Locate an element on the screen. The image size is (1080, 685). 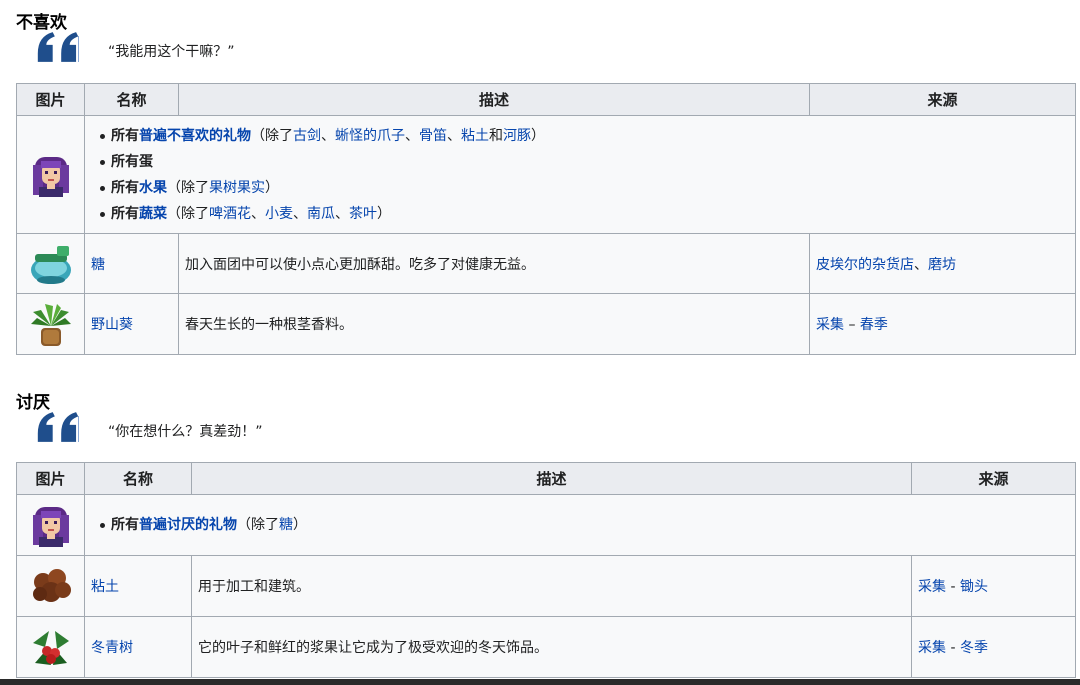
item-name-link: 野山葵 is located at coordinates (112, 325).